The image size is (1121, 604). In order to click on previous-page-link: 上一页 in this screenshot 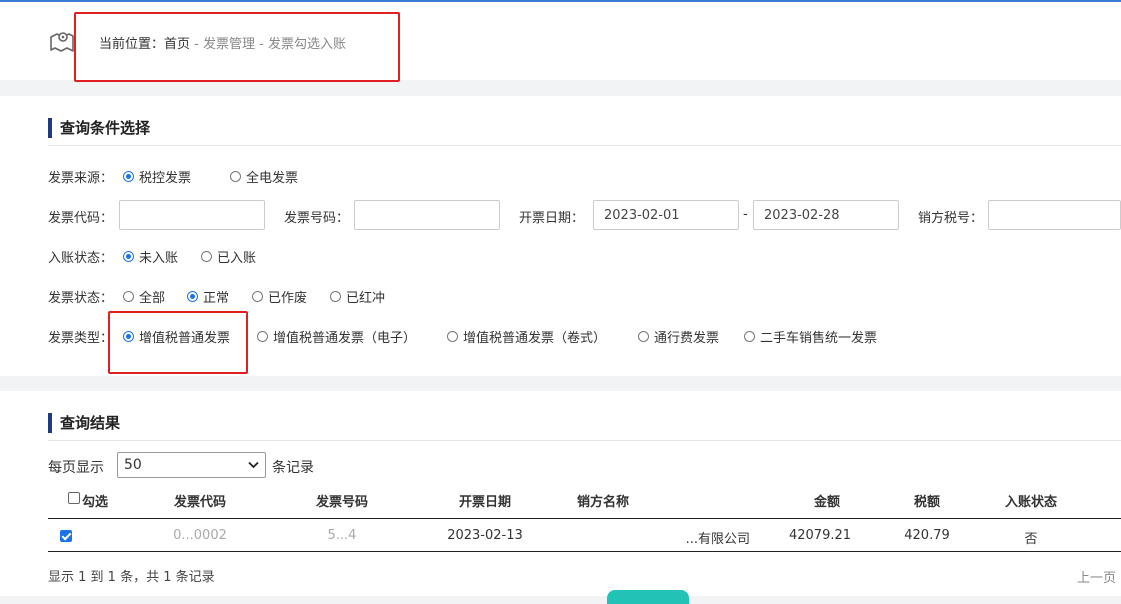, I will do `click(1096, 576)`.